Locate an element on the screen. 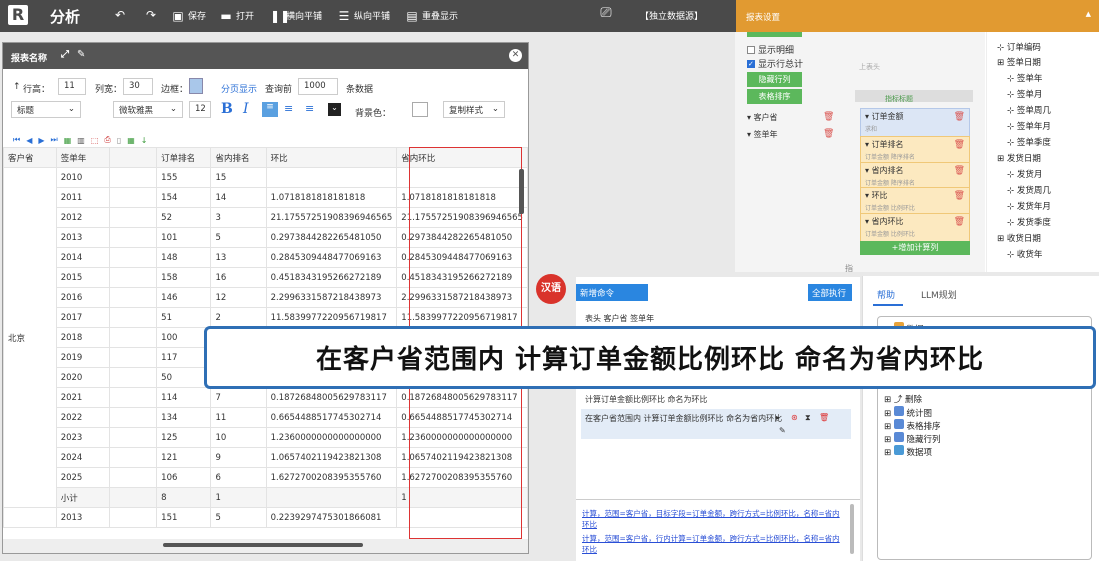  style-select: 标题 ⌄ is located at coordinates (46, 109).